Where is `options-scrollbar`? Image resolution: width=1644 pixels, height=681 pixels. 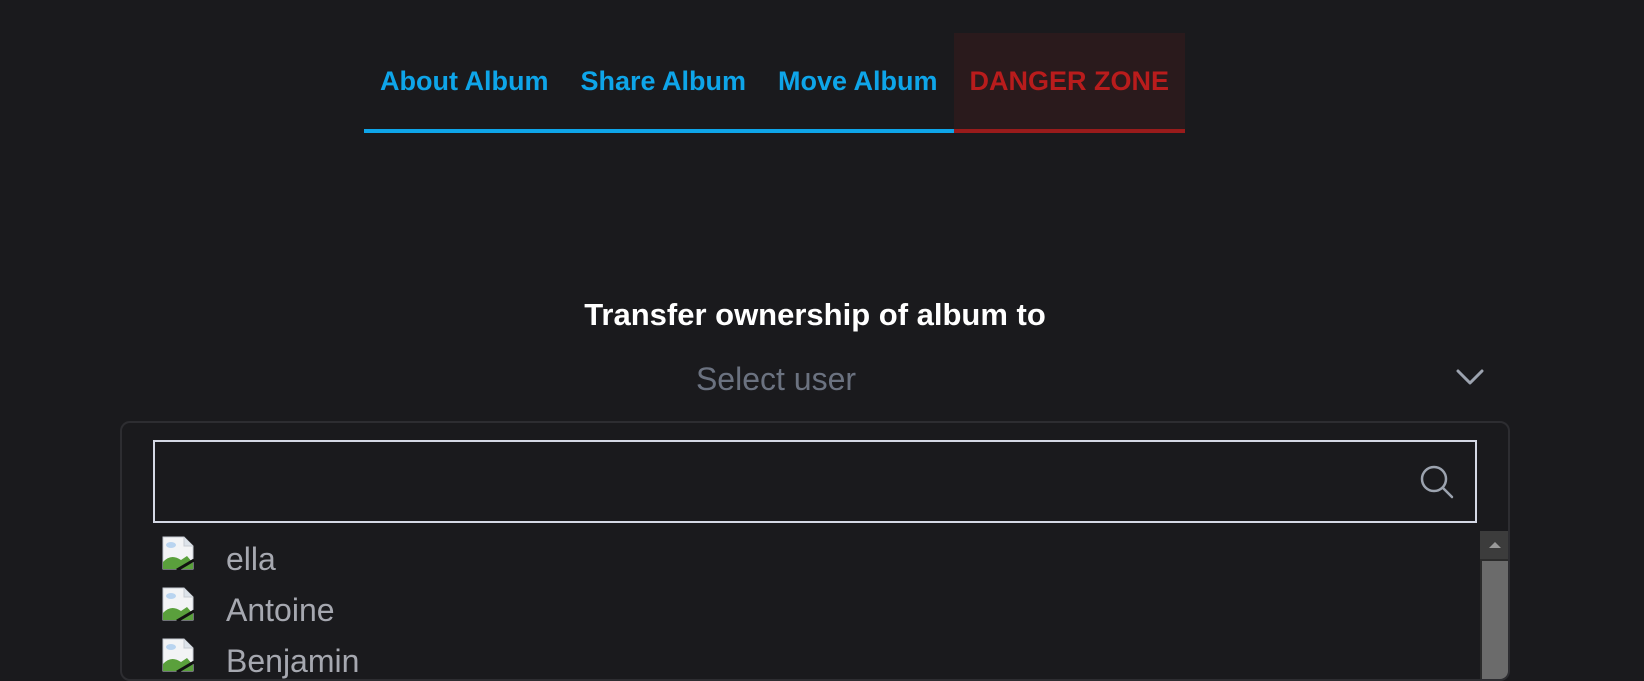
options-scrollbar is located at coordinates (1494, 605).